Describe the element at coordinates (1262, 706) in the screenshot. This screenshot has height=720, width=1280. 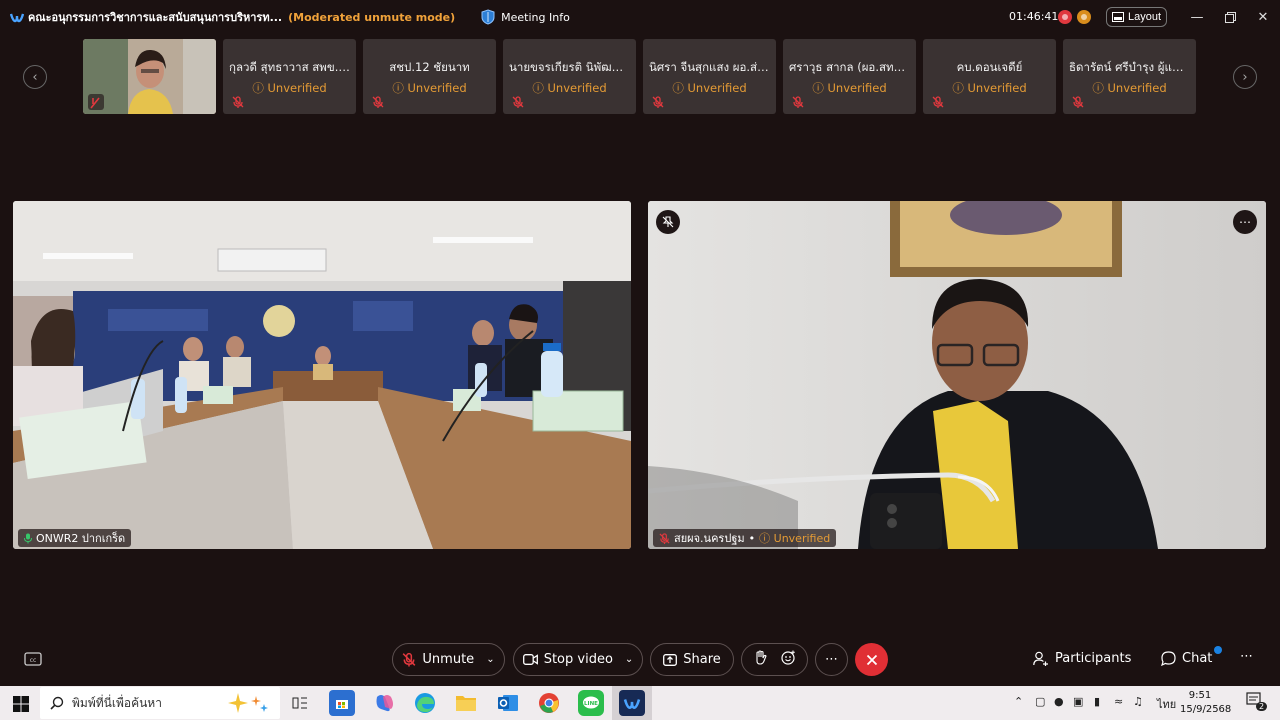
I see `notification-badge: 2` at that location.